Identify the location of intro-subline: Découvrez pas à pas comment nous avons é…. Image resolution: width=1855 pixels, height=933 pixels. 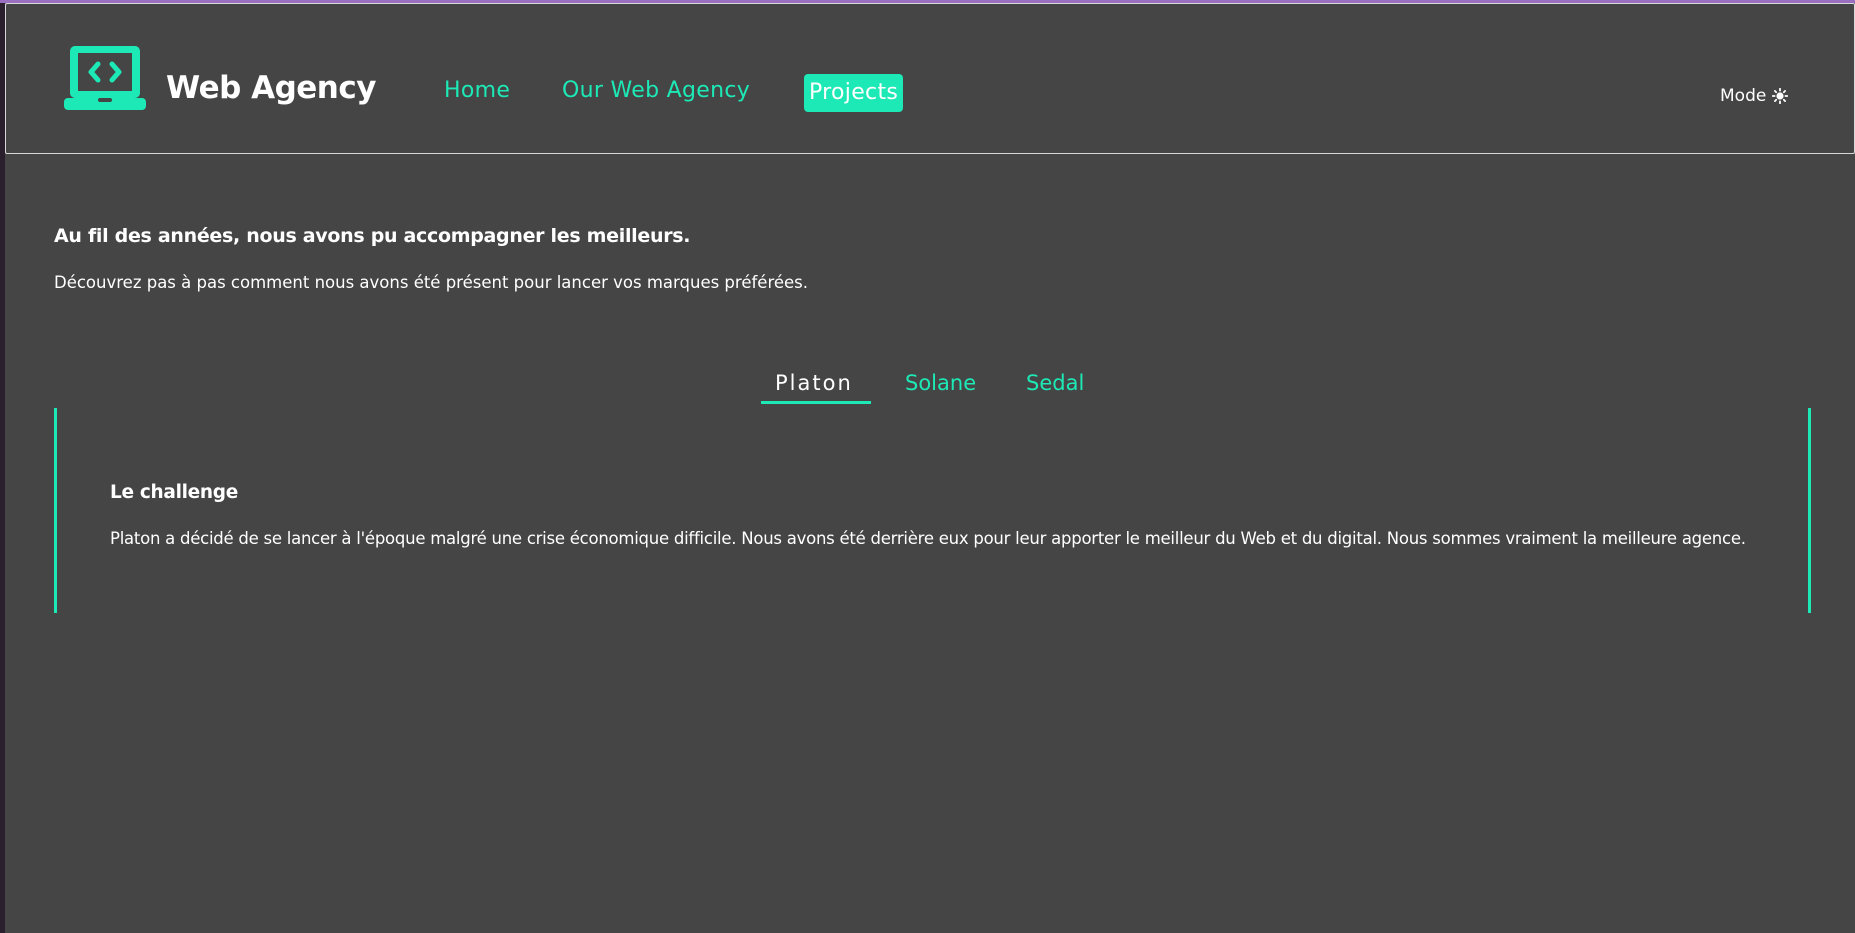
(431, 282).